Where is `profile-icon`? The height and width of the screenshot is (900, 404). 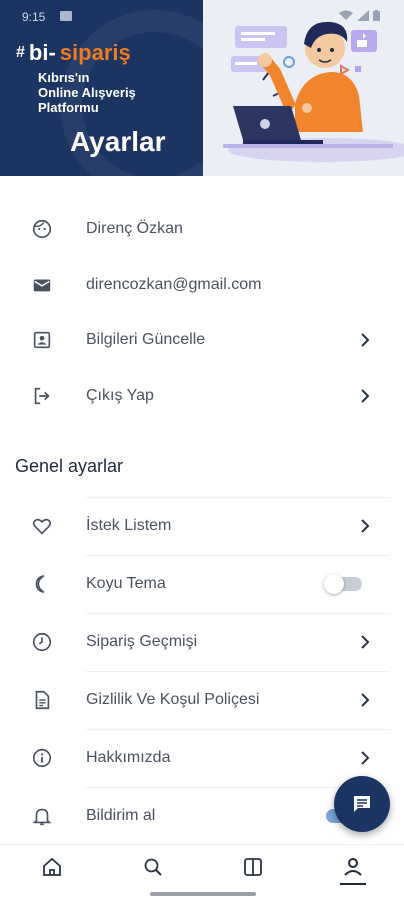 profile-icon is located at coordinates (353, 867).